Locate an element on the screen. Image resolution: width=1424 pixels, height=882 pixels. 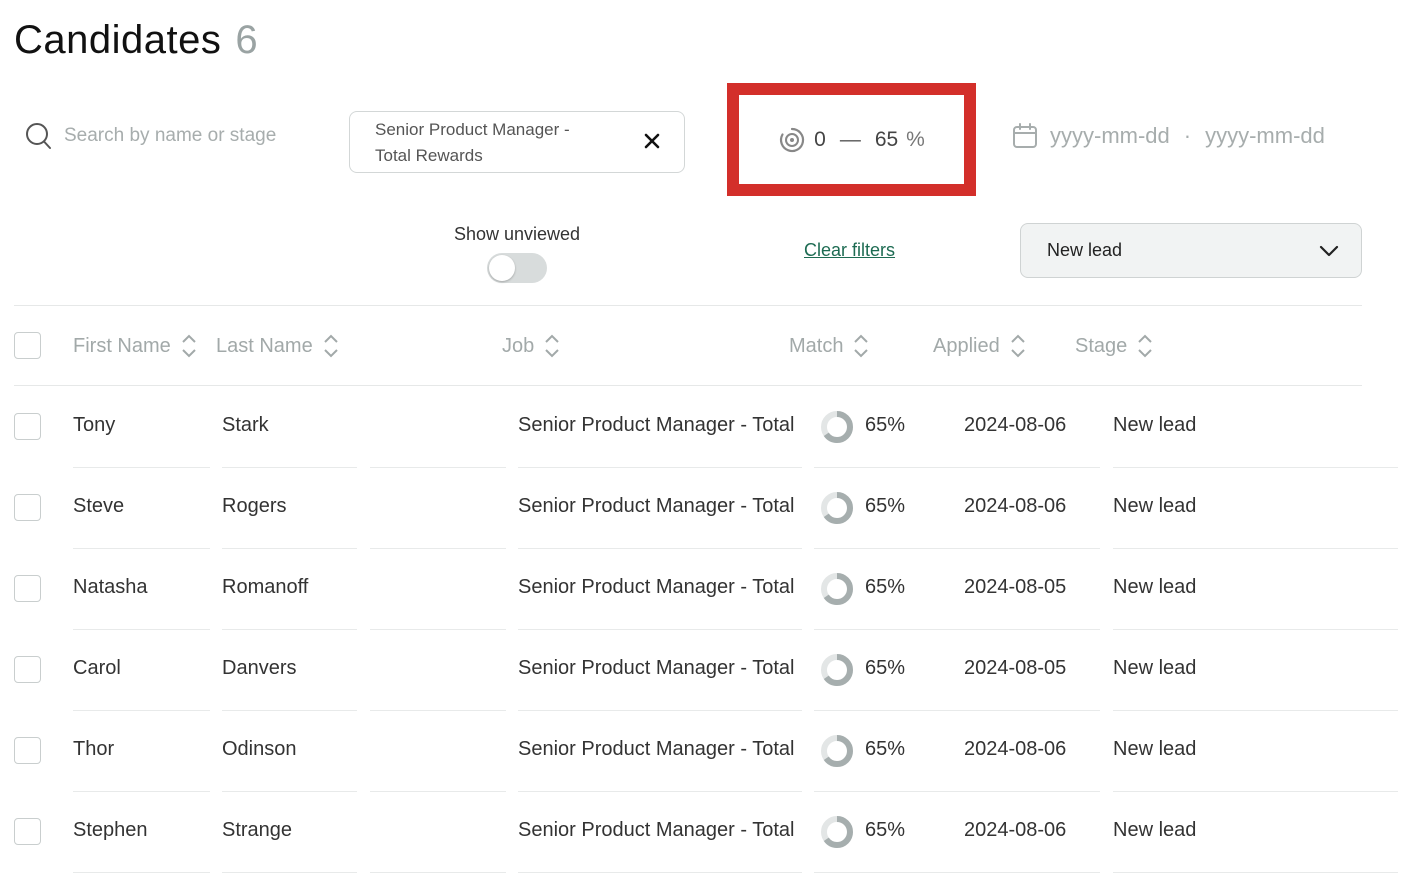
cell-first-name: Carol is located at coordinates (97, 668).